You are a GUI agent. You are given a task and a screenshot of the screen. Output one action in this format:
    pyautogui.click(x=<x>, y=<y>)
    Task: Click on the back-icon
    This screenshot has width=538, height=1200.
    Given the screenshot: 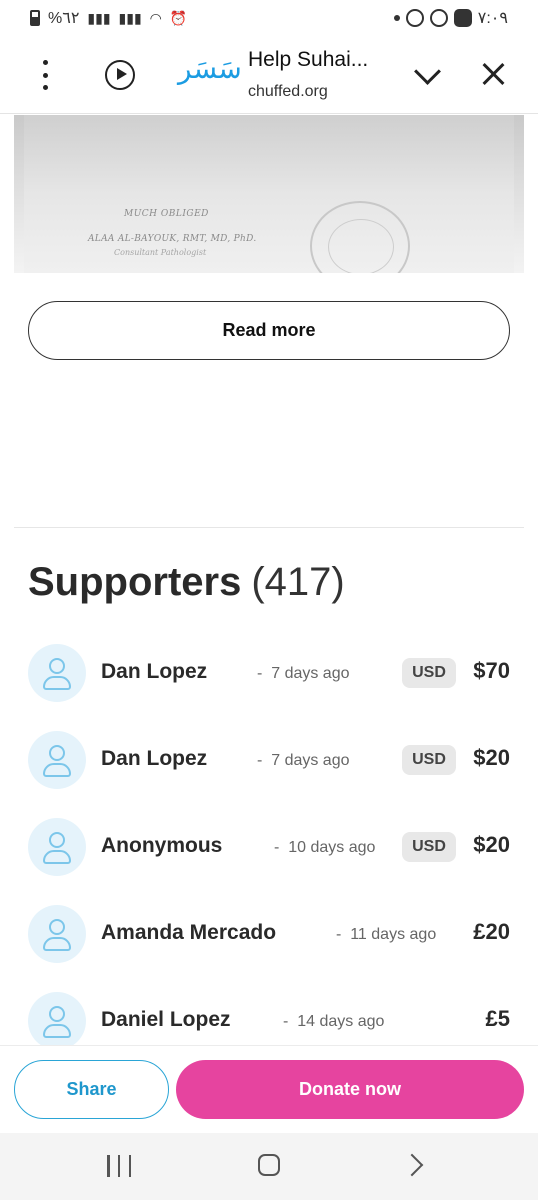 What is the action you would take?
    pyautogui.click(x=412, y=1165)
    